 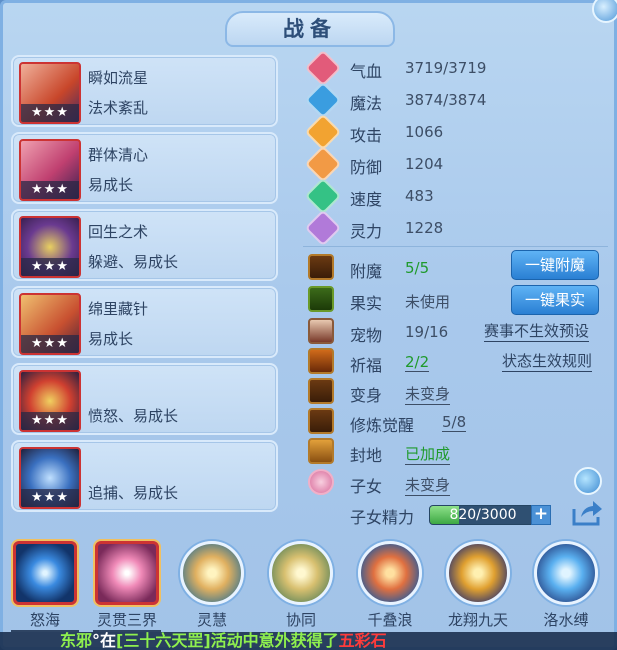 I want to click on bottom-skill: 千叠浪, so click(x=390, y=585).